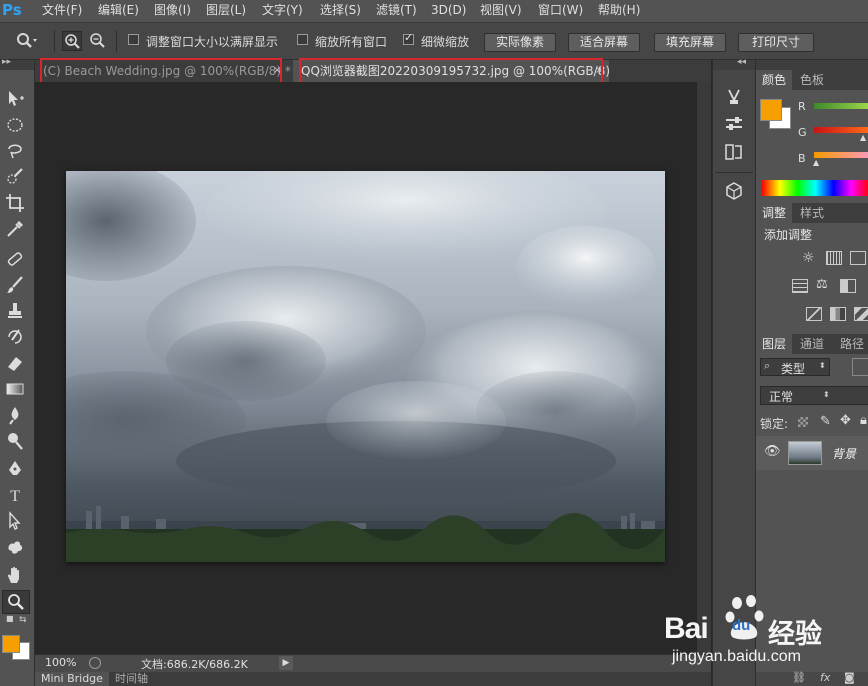 This screenshot has width=868, height=686. What do you see at coordinates (838, 314) in the screenshot?
I see `selective-color-icon` at bounding box center [838, 314].